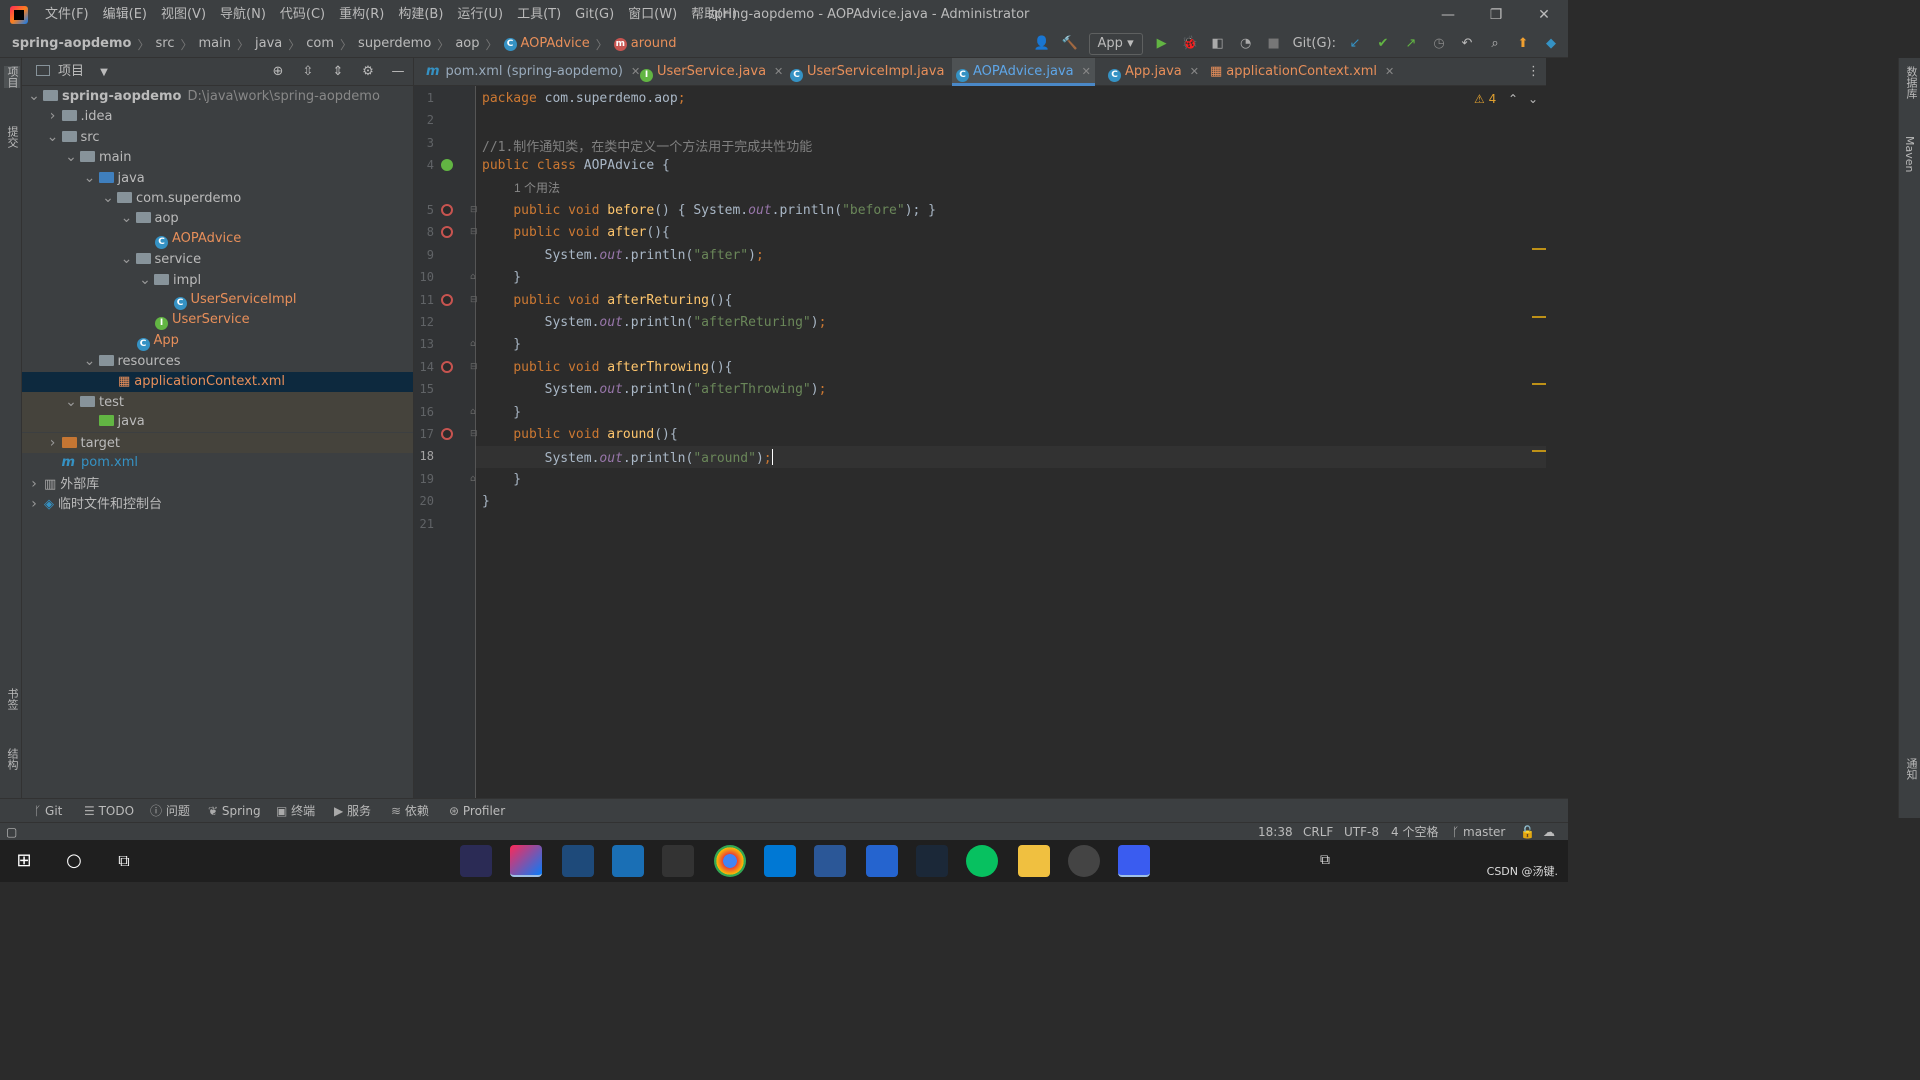 The width and height of the screenshot is (1920, 1080). Describe the element at coordinates (1414, 832) in the screenshot. I see `indent-setting: 4 个空格` at that location.